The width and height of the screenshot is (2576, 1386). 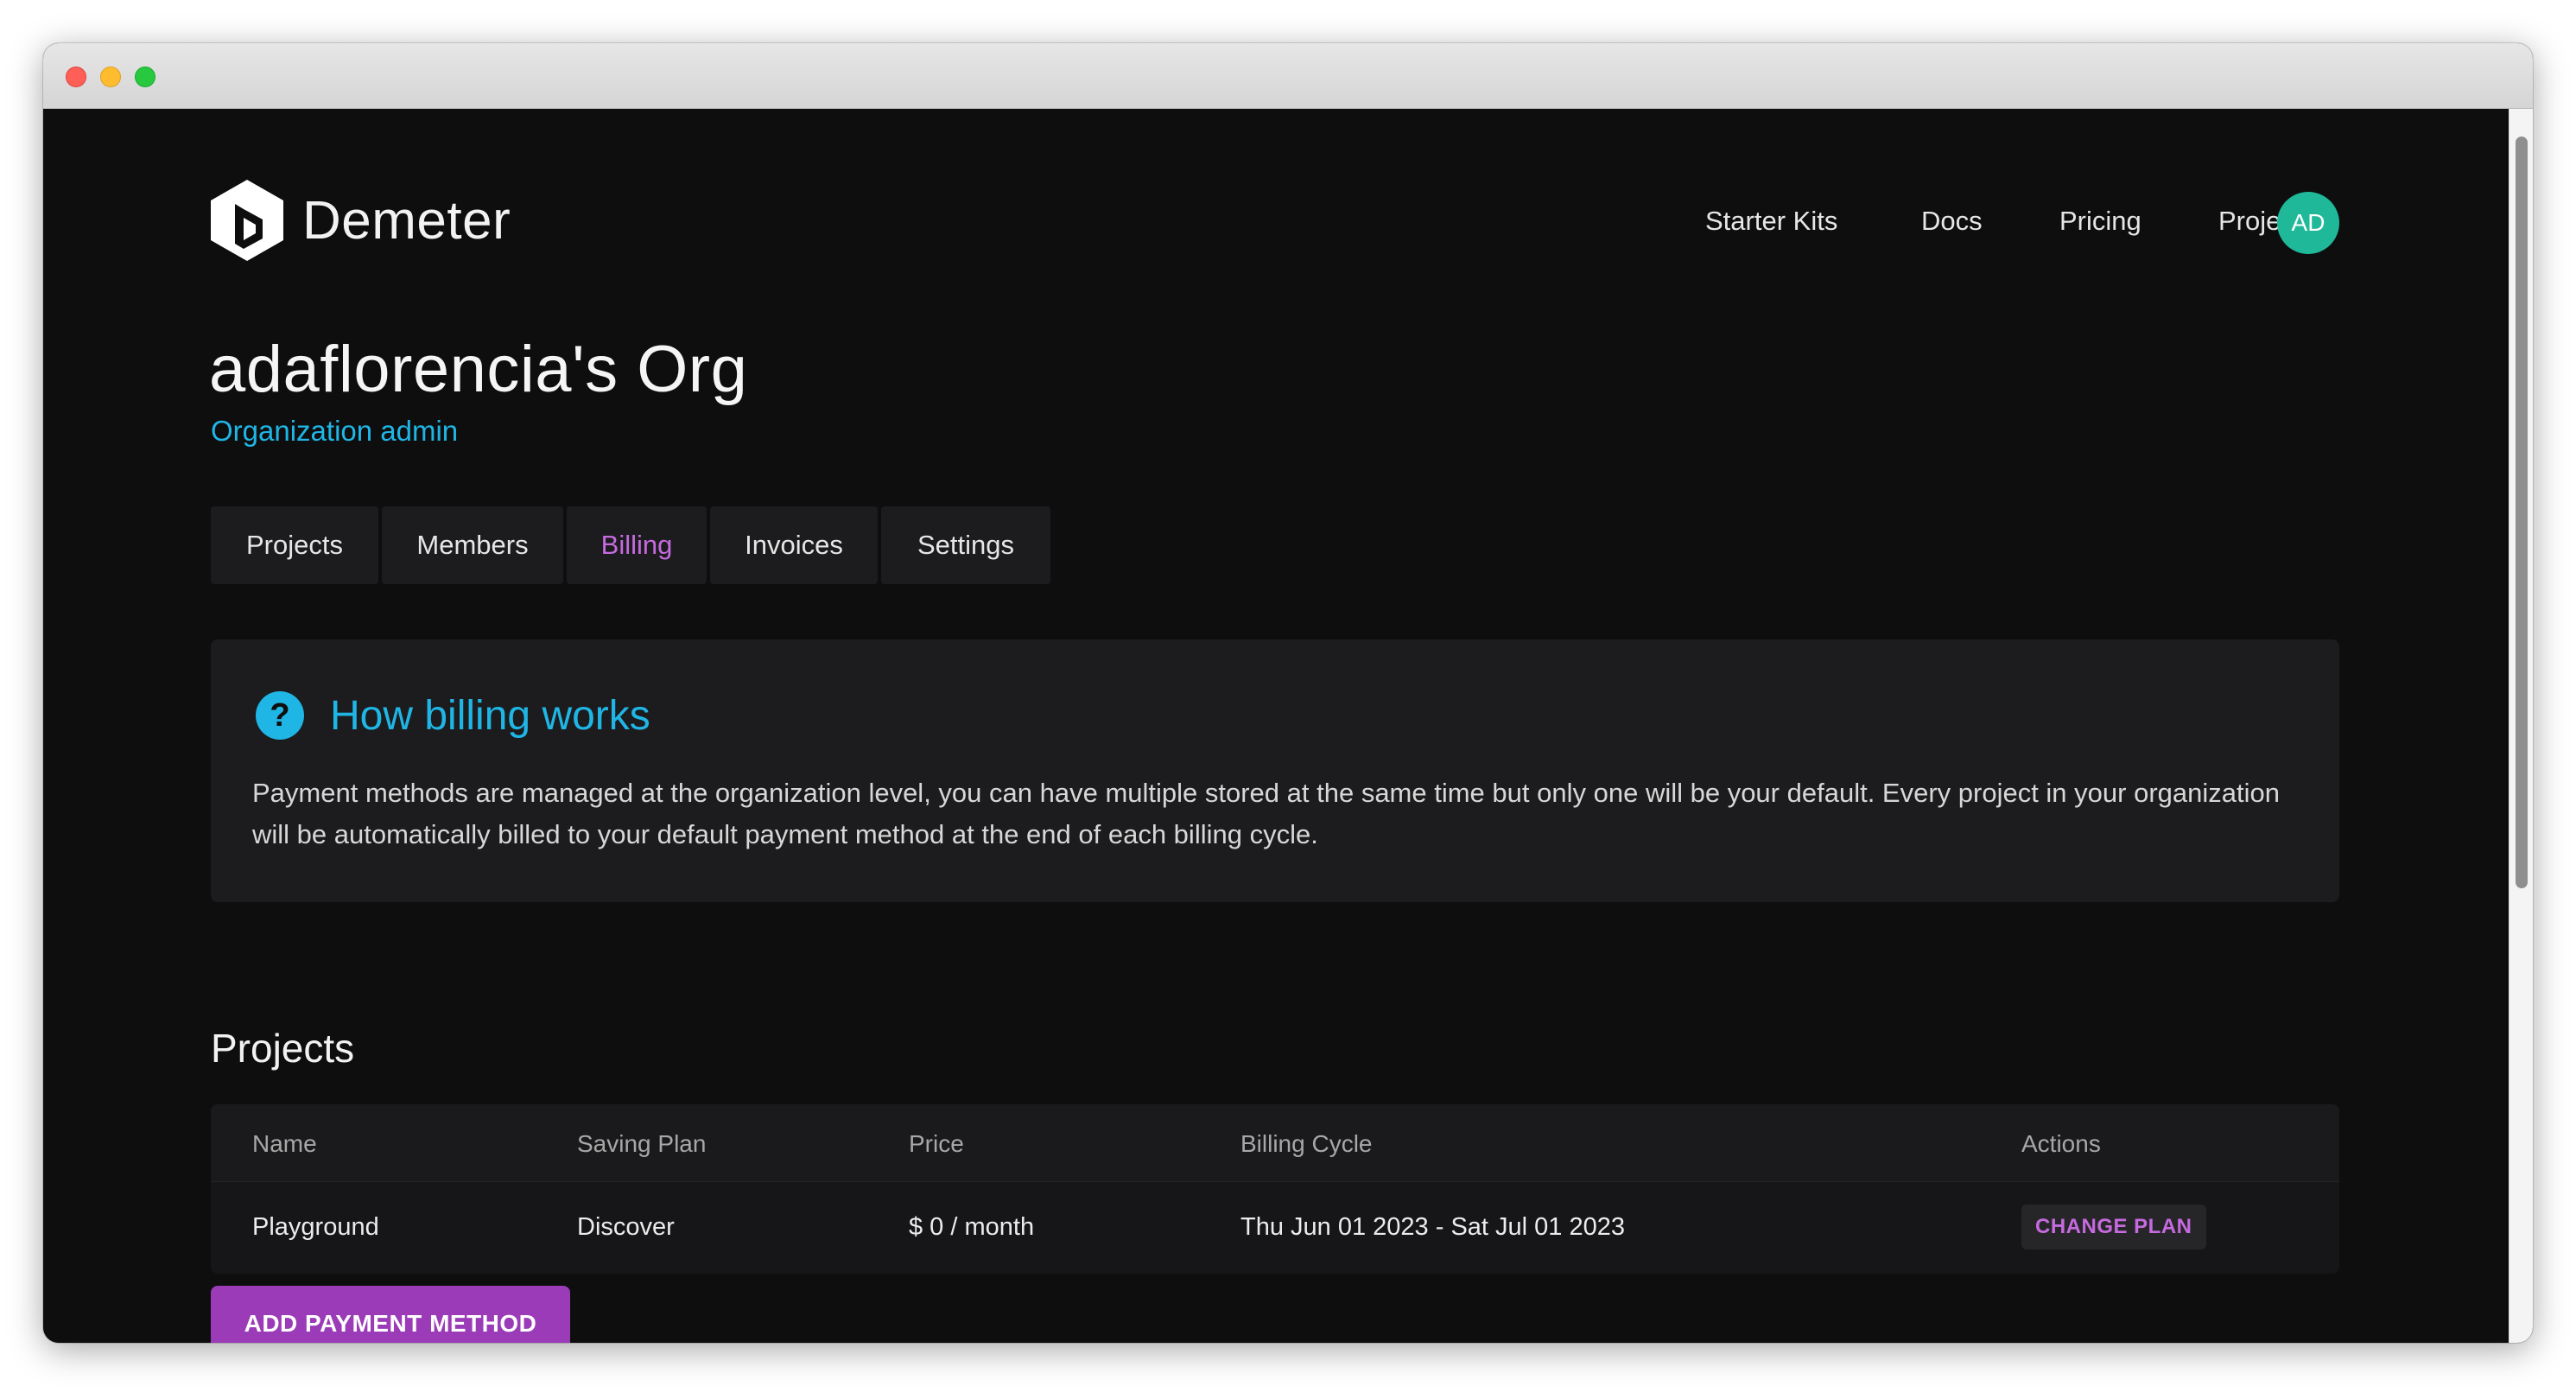 I want to click on project-billing-cycle: Thu Jun 01 2023 - Sat Jul 01 2023, so click(x=1432, y=1227).